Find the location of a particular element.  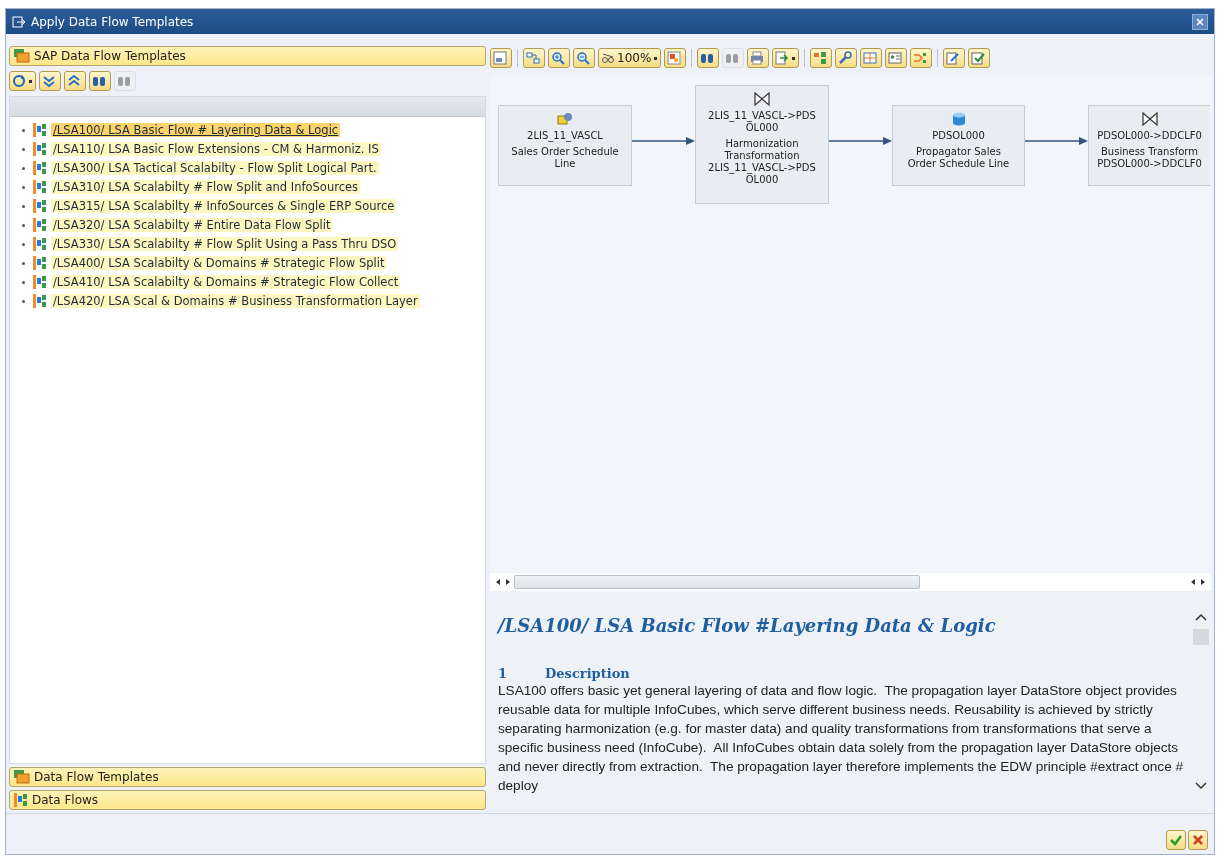

edit-button is located at coordinates (954, 58).